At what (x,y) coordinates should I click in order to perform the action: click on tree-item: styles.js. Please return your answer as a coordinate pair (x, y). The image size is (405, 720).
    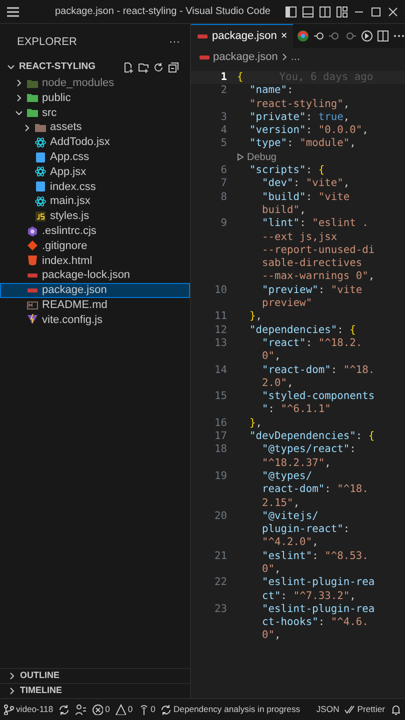
    Looking at the image, I should click on (95, 216).